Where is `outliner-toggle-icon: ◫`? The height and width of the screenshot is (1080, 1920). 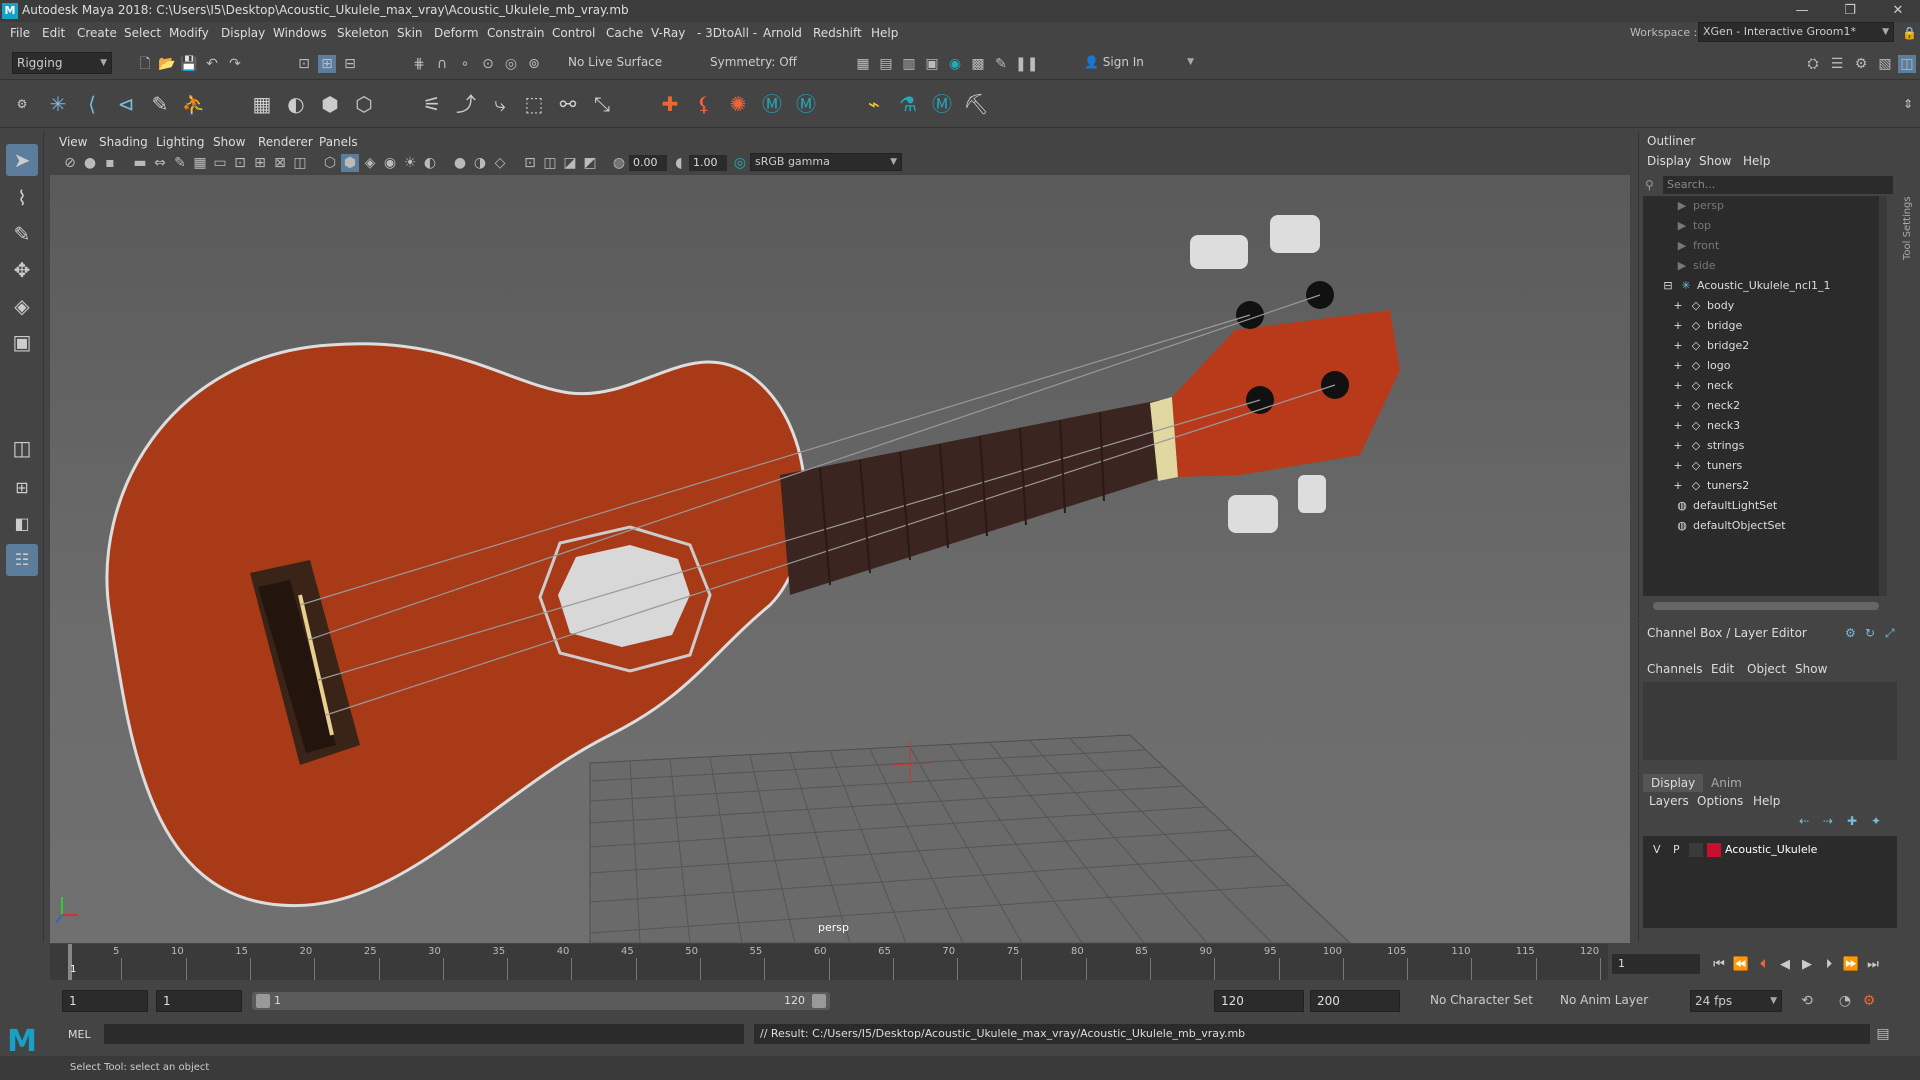 outliner-toggle-icon: ◫ is located at coordinates (1907, 64).